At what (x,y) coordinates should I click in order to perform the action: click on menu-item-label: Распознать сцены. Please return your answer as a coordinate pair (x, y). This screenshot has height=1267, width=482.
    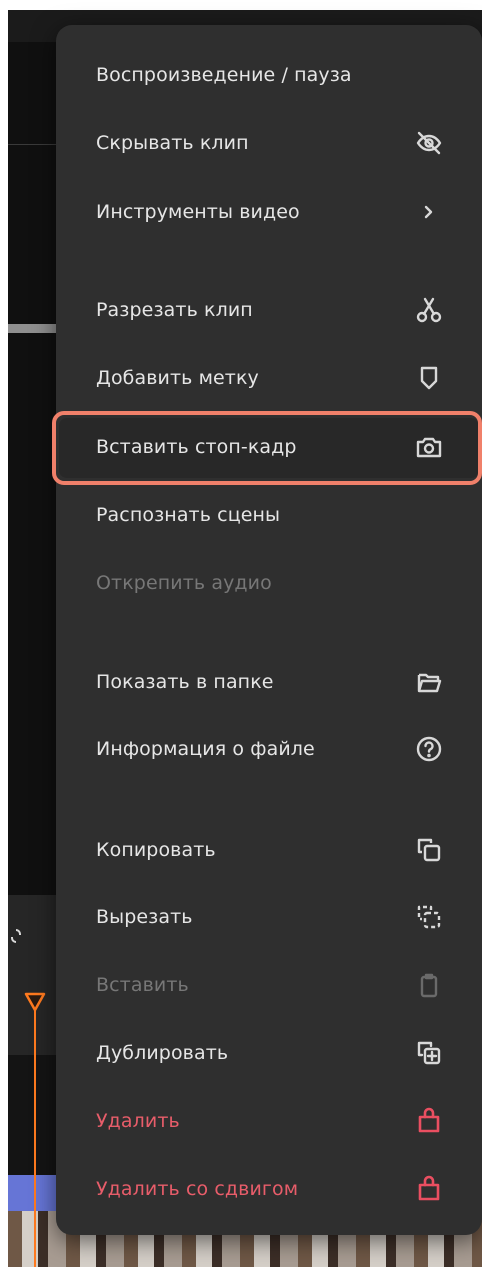
    Looking at the image, I should click on (188, 515).